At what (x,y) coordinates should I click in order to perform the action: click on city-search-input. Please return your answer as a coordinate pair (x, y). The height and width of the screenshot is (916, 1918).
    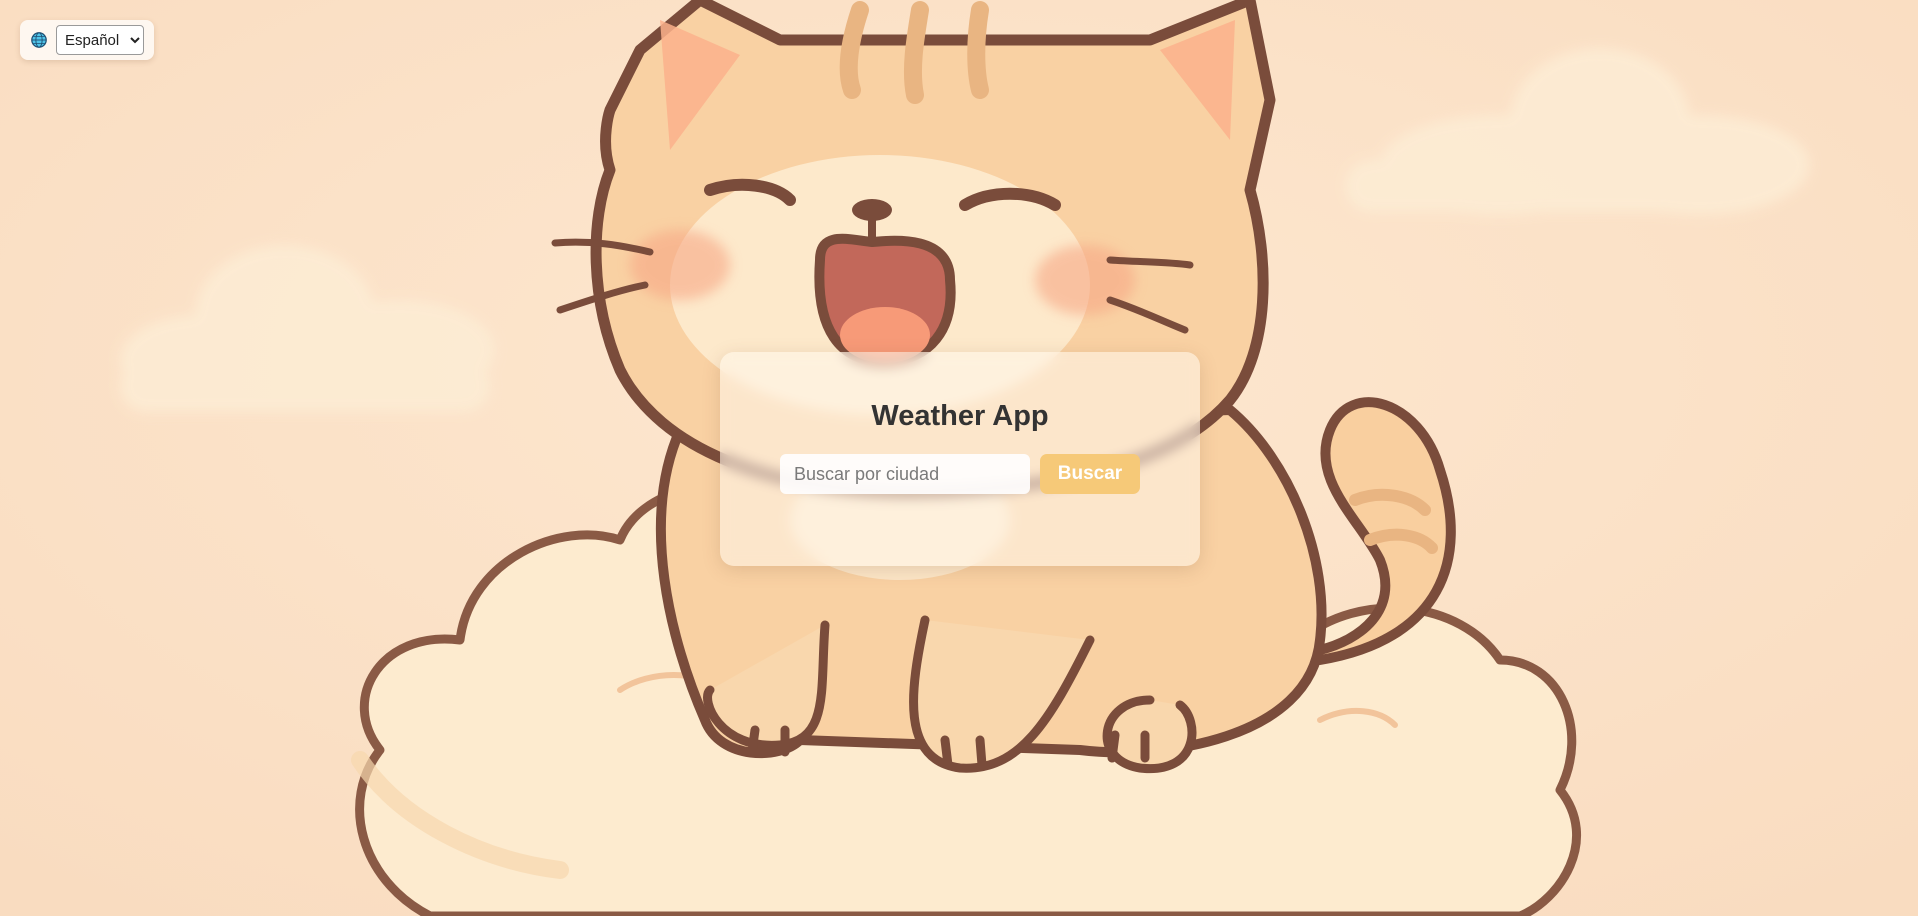
    Looking at the image, I should click on (905, 474).